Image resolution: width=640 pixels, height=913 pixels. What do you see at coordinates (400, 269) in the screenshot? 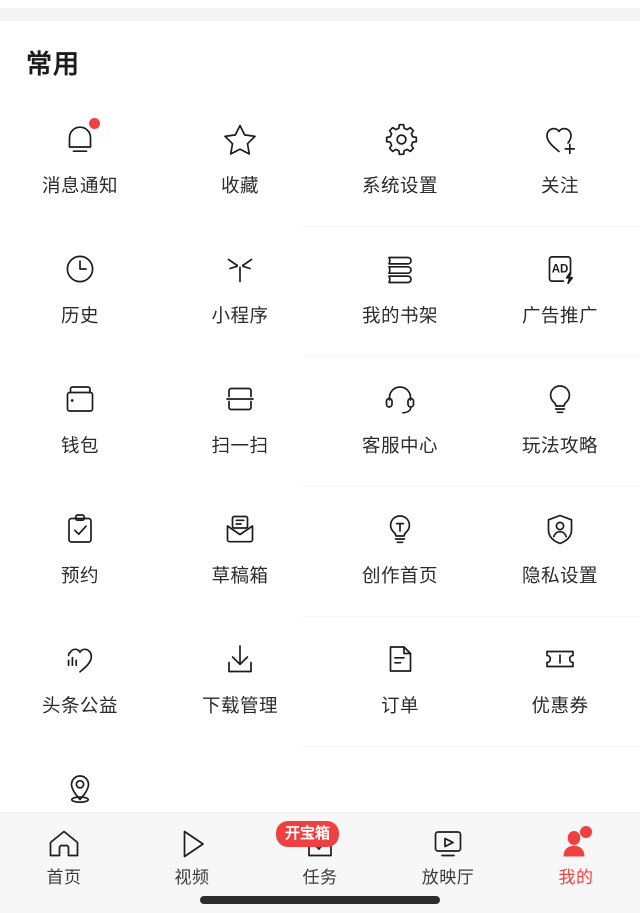
I see `bookshelf-icon` at bounding box center [400, 269].